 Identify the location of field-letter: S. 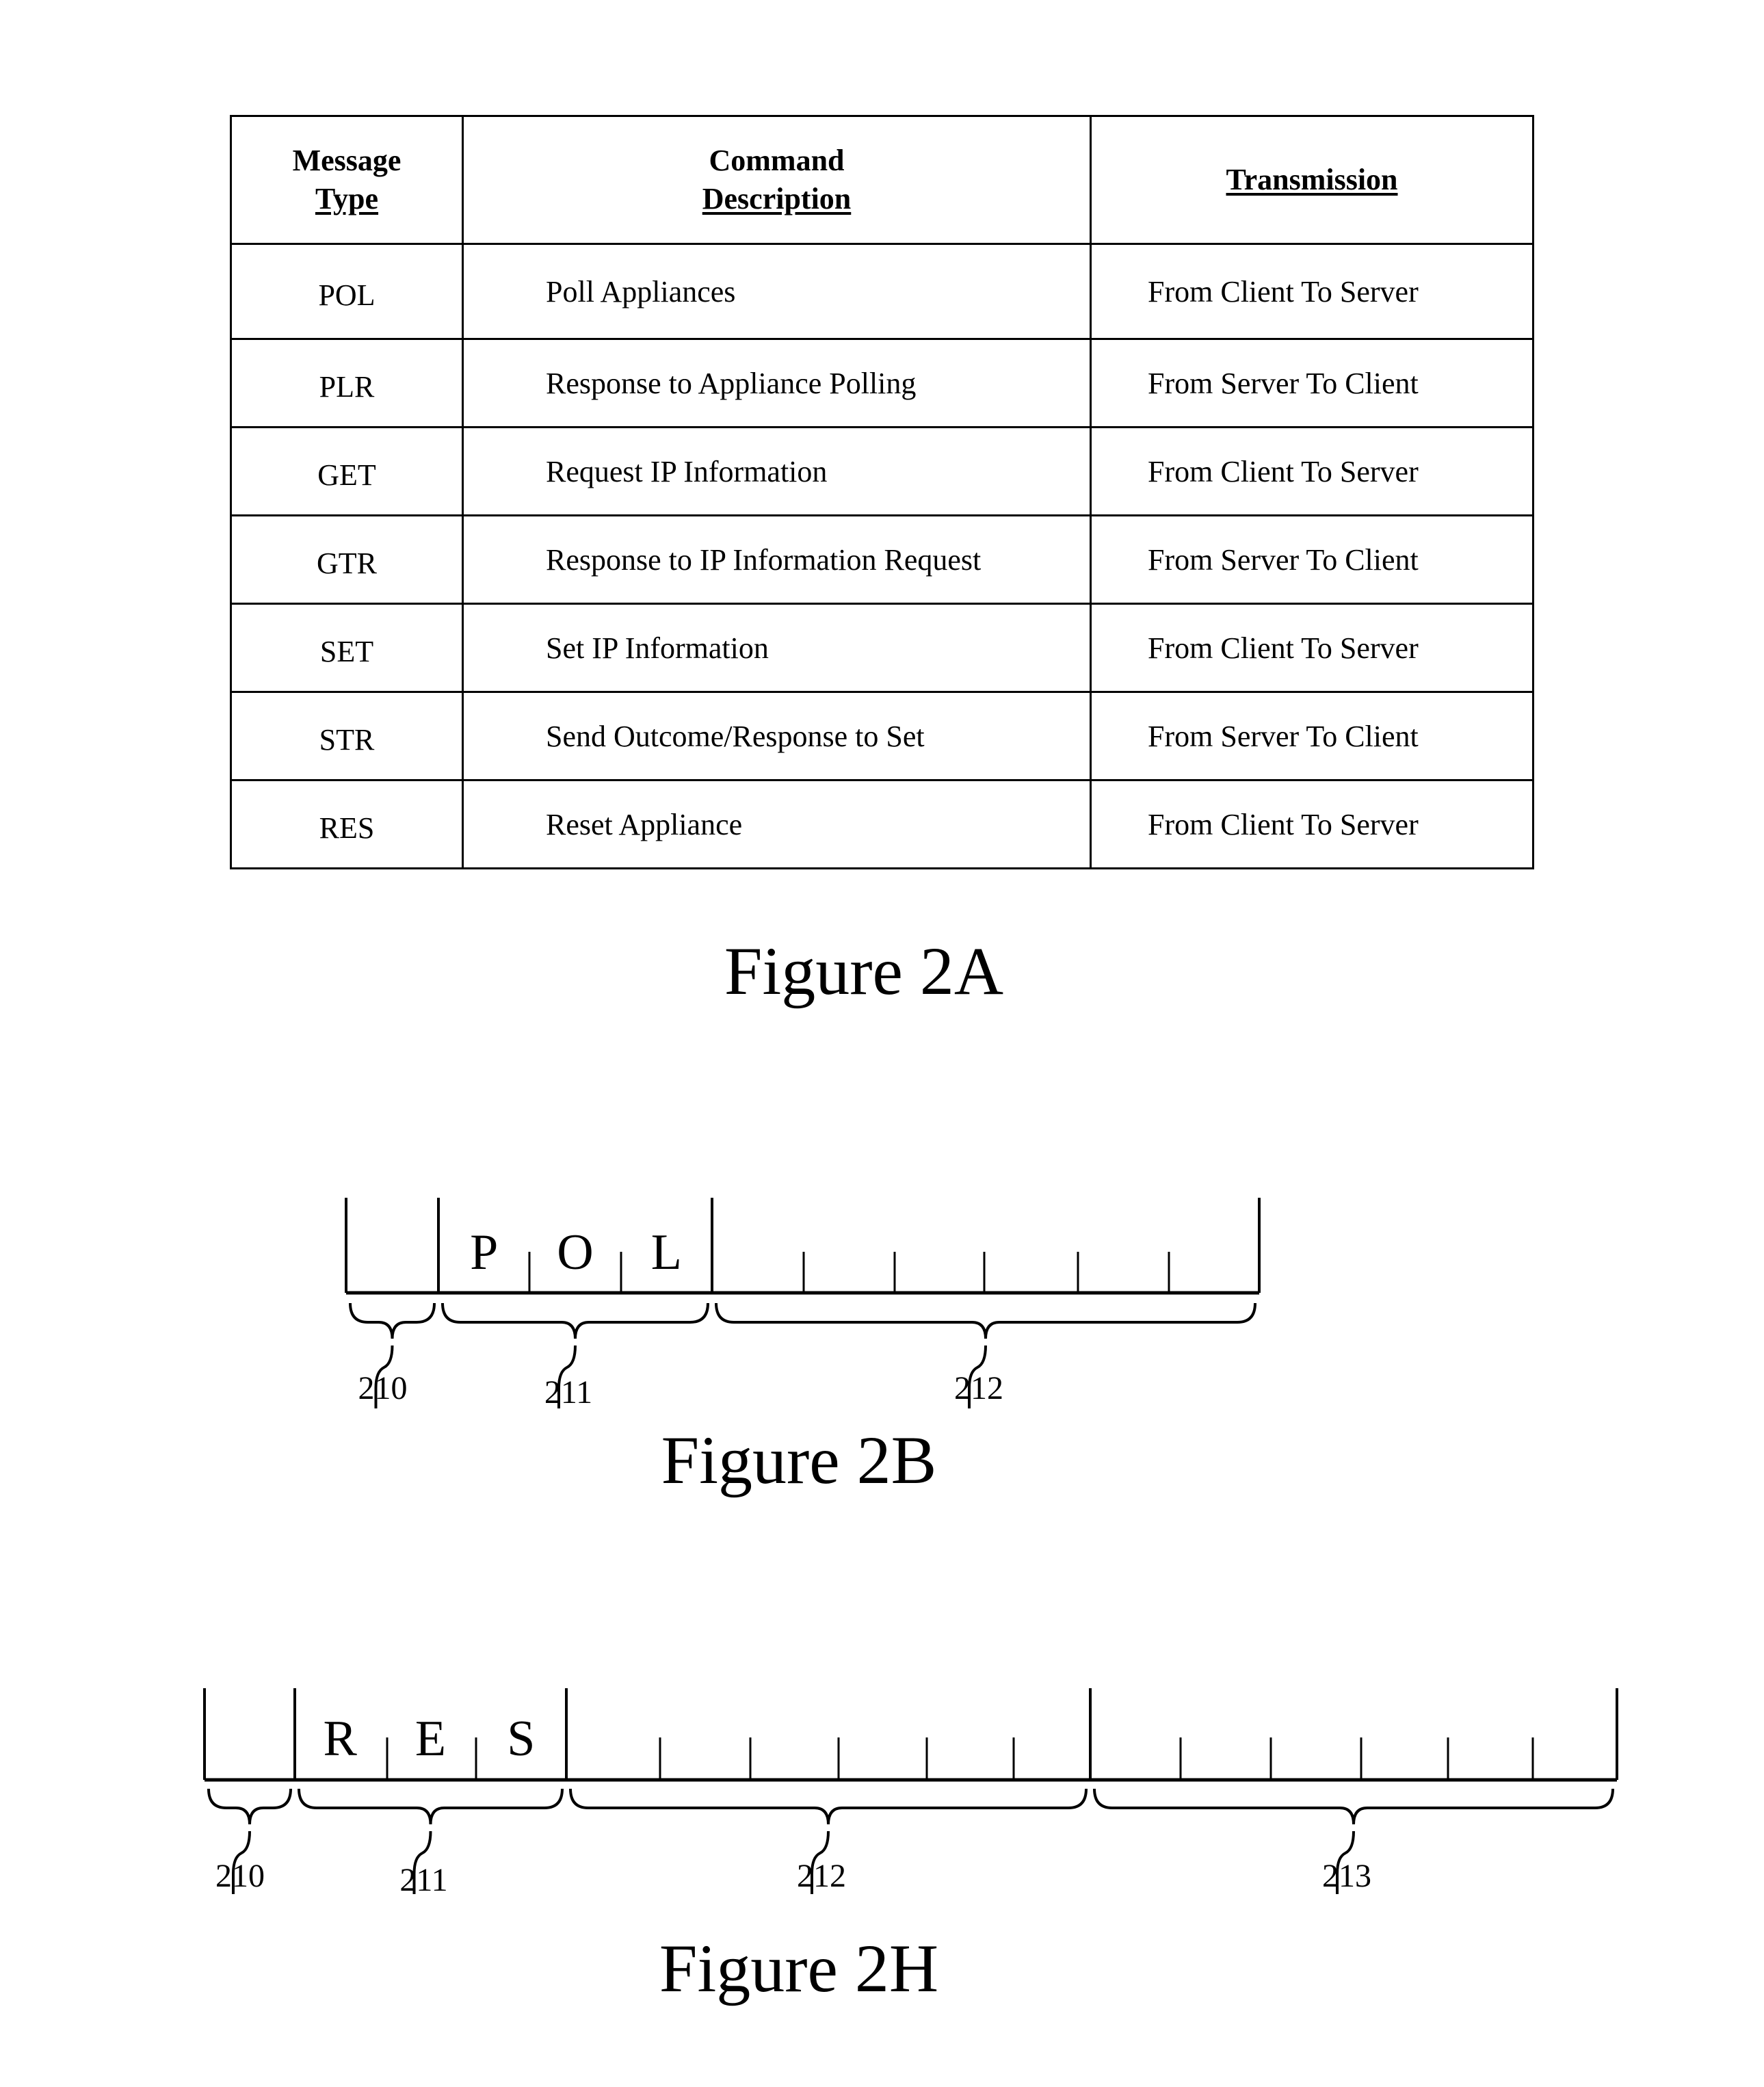
(521, 1739).